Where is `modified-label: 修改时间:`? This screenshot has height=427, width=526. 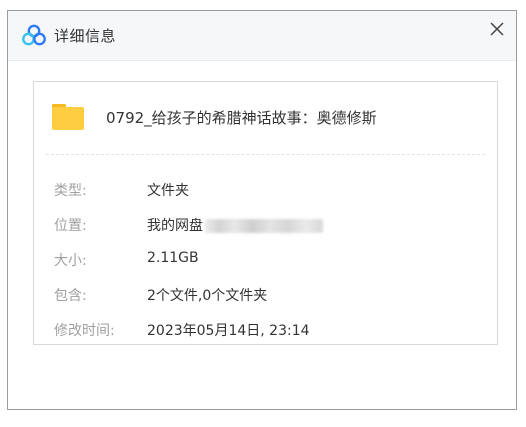
modified-label: 修改时间: is located at coordinates (84, 331).